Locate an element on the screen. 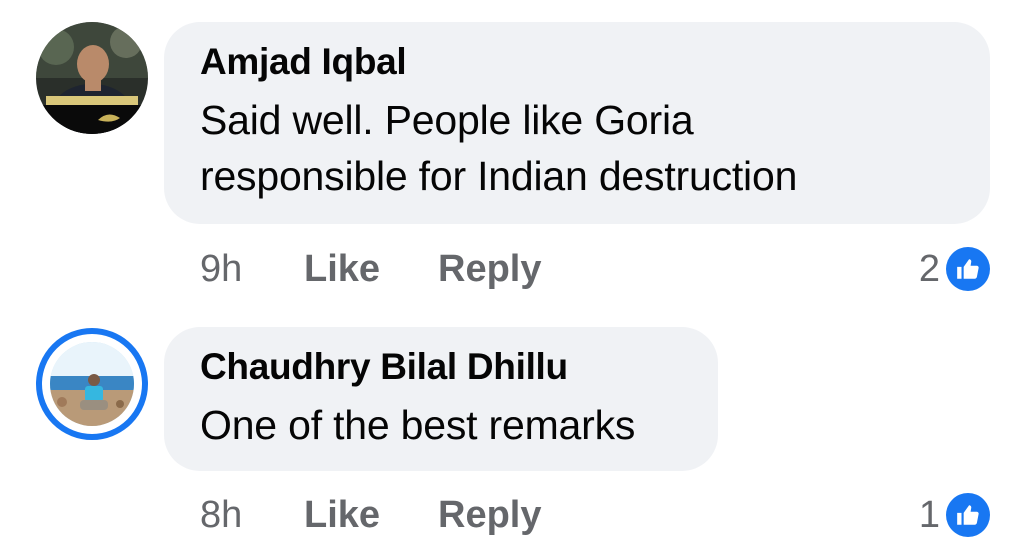 The height and width of the screenshot is (539, 1024). comment-timestamp: 9h is located at coordinates (252, 269).